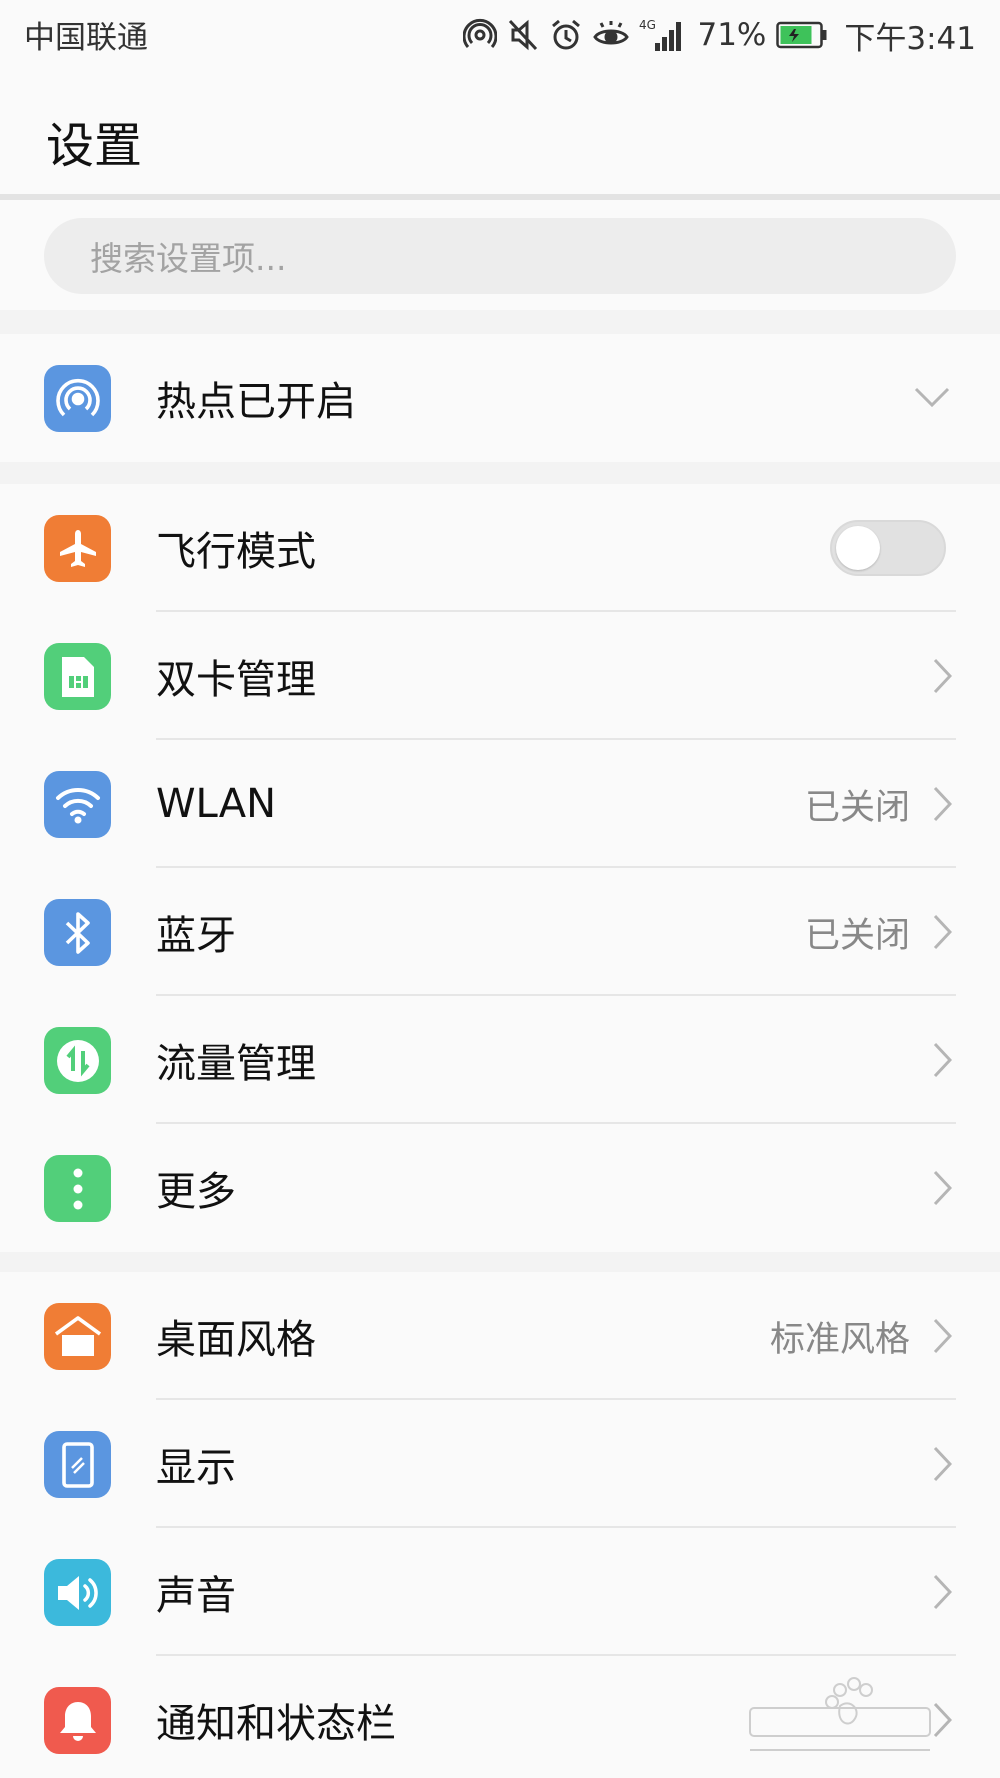 The width and height of the screenshot is (1000, 1778). What do you see at coordinates (236, 1064) in the screenshot?
I see `settings-item-label: 流量管理` at bounding box center [236, 1064].